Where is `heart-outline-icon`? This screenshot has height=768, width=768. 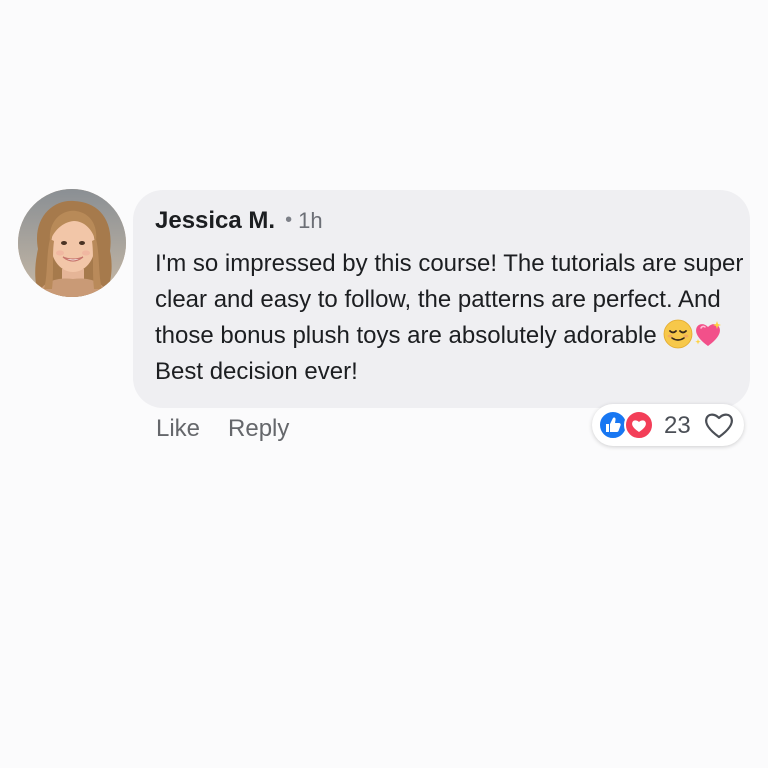 heart-outline-icon is located at coordinates (719, 425).